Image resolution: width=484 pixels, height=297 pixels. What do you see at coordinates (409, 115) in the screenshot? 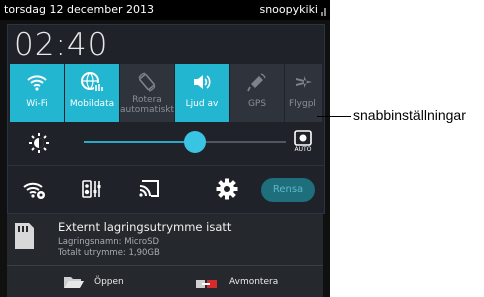
I see `callout-label: snabbinställningar` at bounding box center [409, 115].